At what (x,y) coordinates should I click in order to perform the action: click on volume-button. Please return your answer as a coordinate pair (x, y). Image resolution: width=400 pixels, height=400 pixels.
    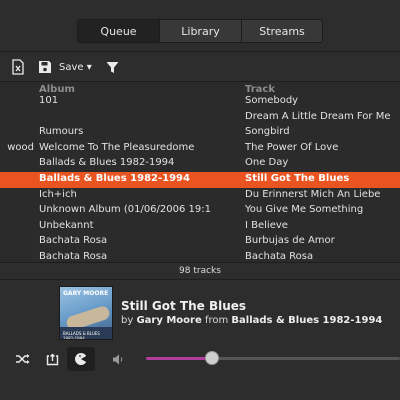
    Looking at the image, I should click on (119, 359).